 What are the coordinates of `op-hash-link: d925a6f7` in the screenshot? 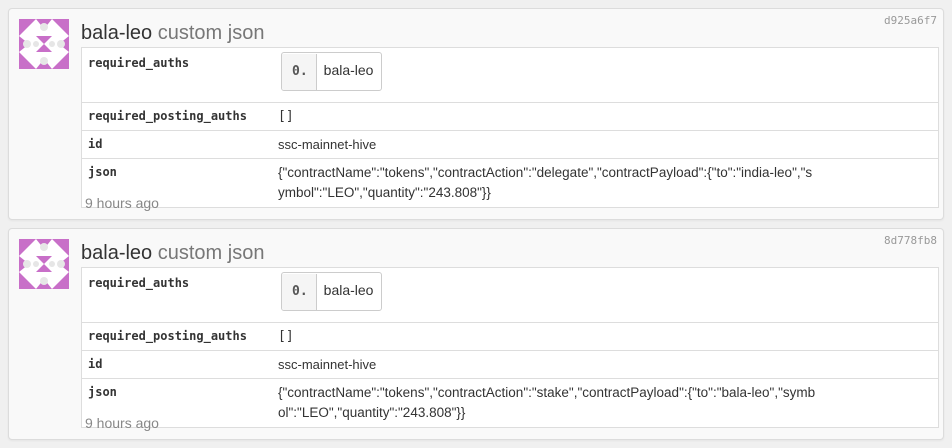 It's located at (910, 20).